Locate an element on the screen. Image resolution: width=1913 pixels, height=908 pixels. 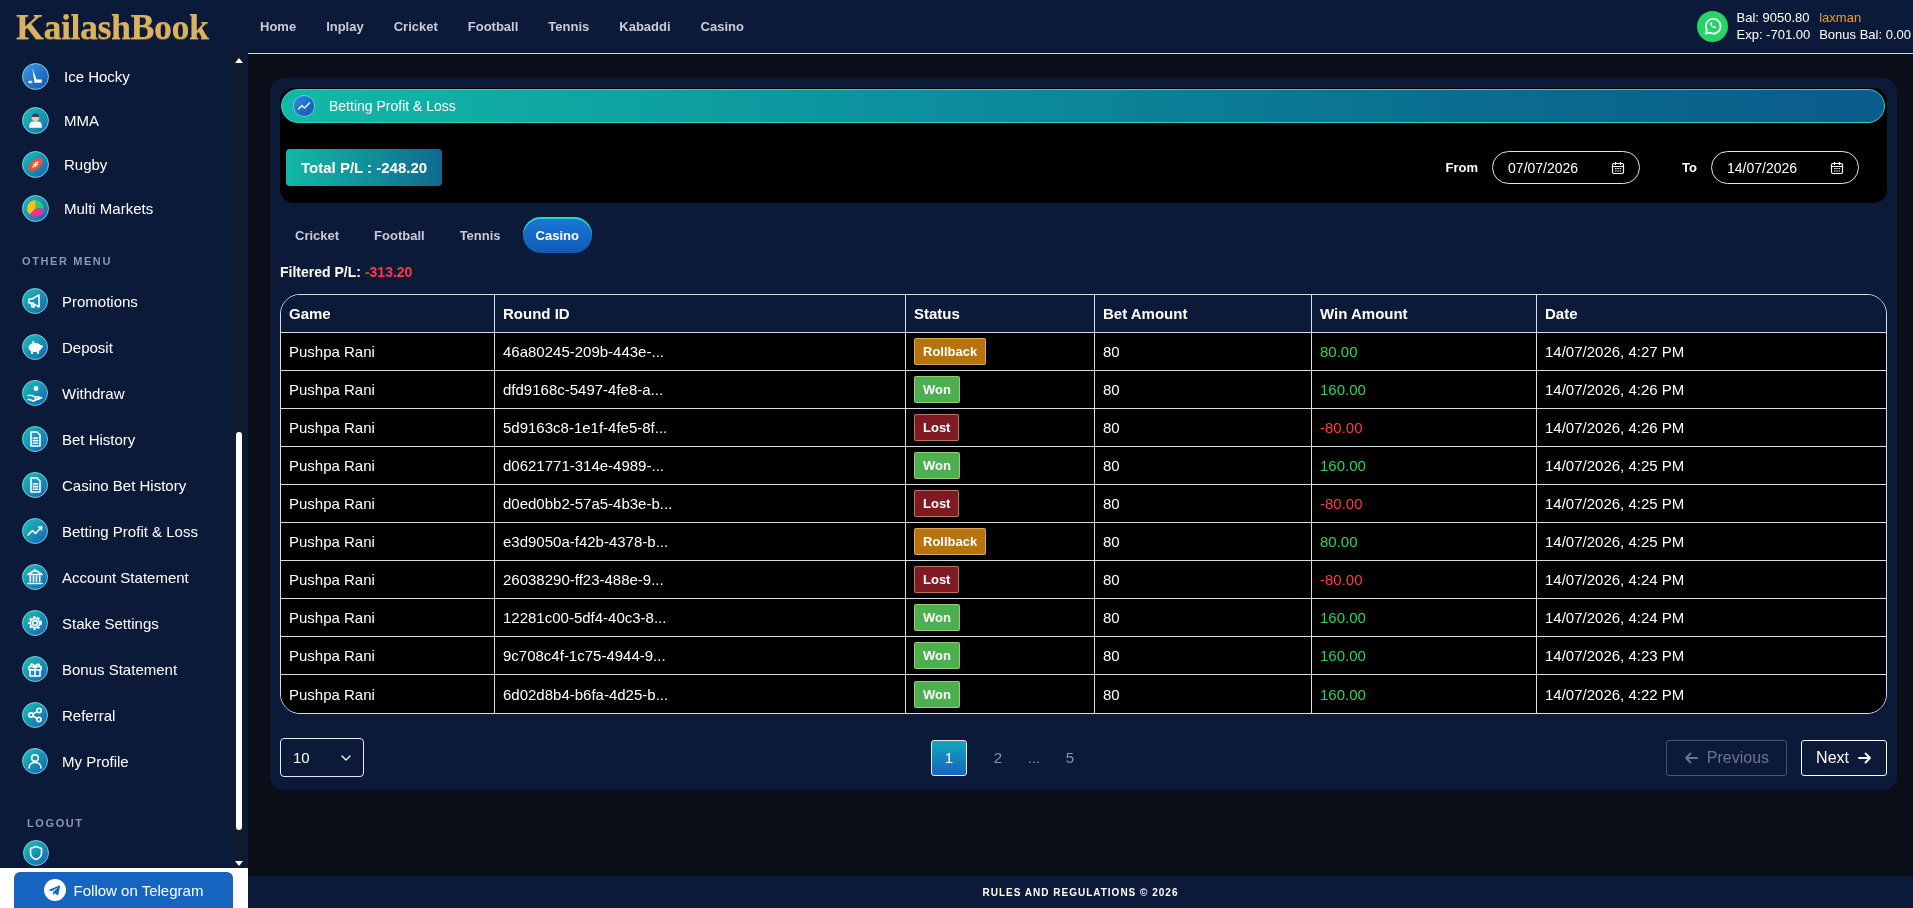
column-header: Round ID is located at coordinates (700, 314).